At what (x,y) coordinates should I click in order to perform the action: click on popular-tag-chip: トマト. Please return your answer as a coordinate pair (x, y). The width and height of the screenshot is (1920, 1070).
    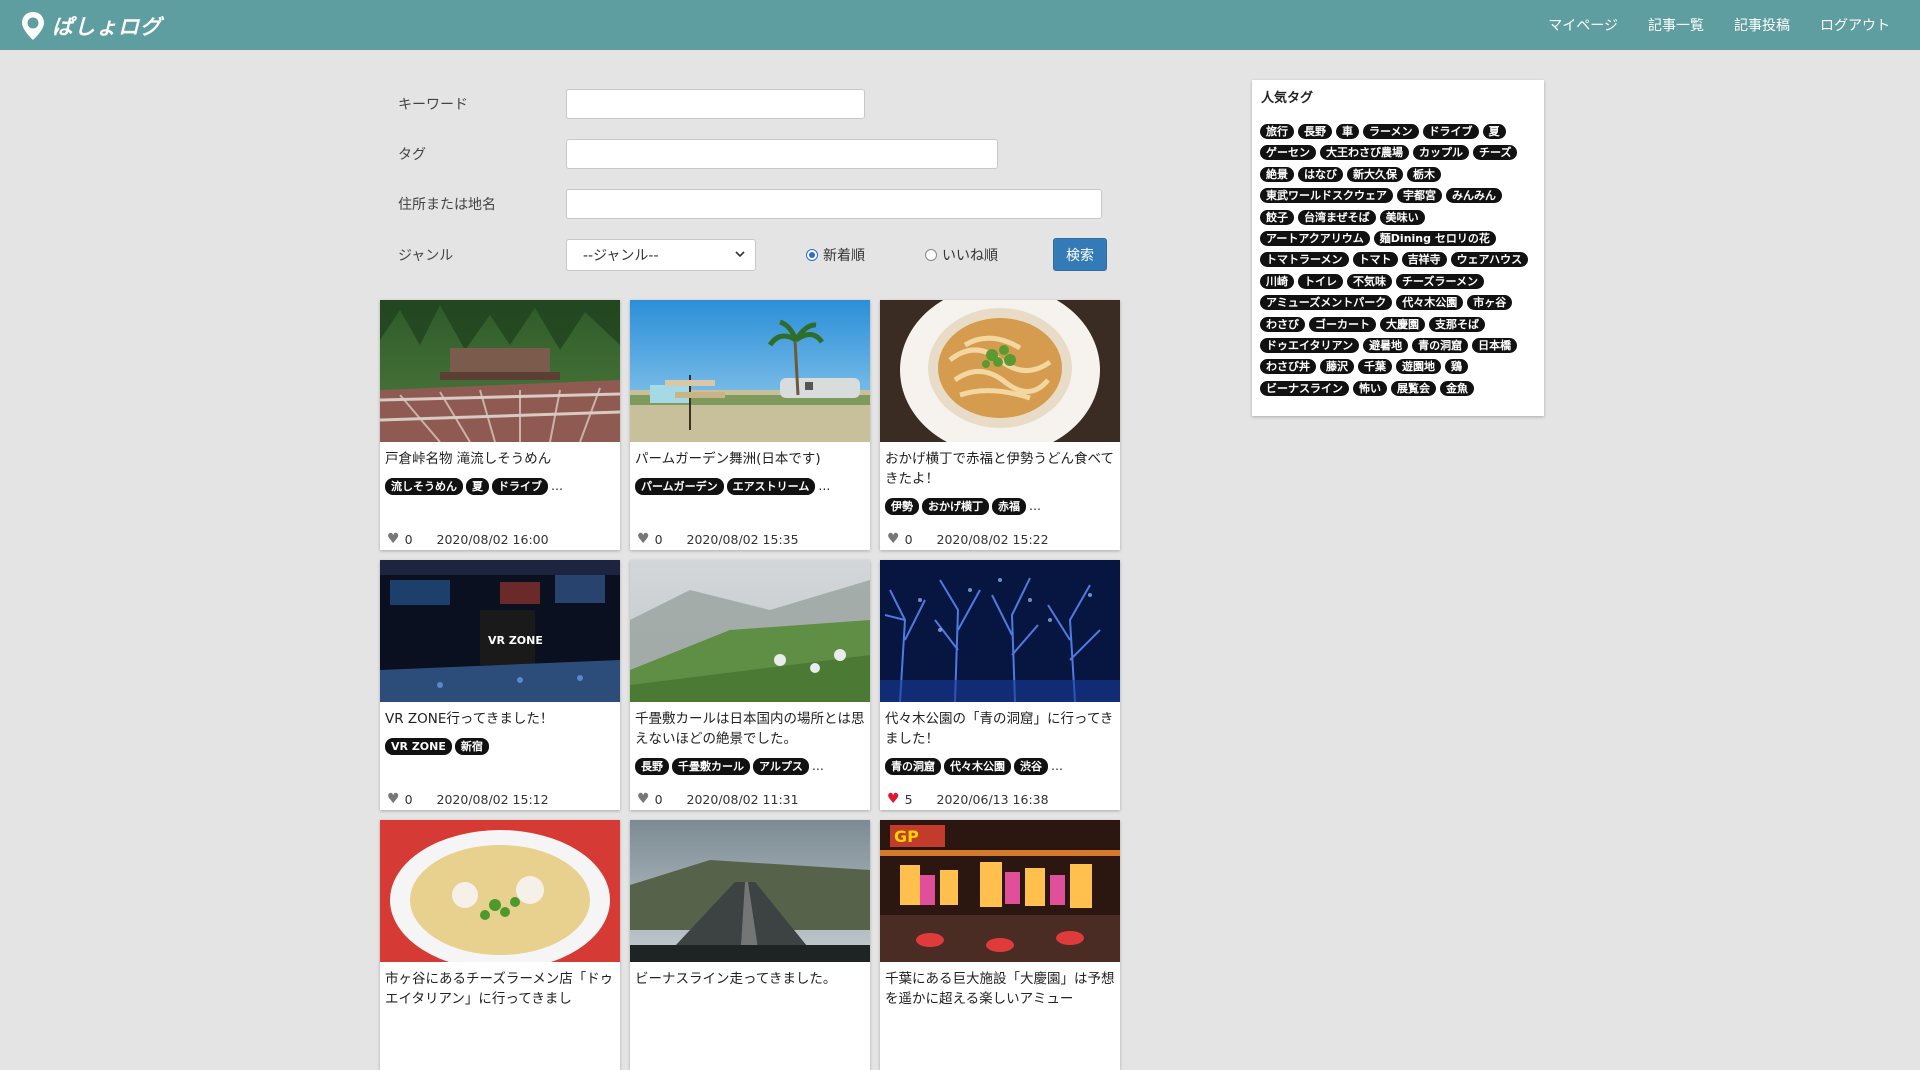
    Looking at the image, I should click on (1375, 260).